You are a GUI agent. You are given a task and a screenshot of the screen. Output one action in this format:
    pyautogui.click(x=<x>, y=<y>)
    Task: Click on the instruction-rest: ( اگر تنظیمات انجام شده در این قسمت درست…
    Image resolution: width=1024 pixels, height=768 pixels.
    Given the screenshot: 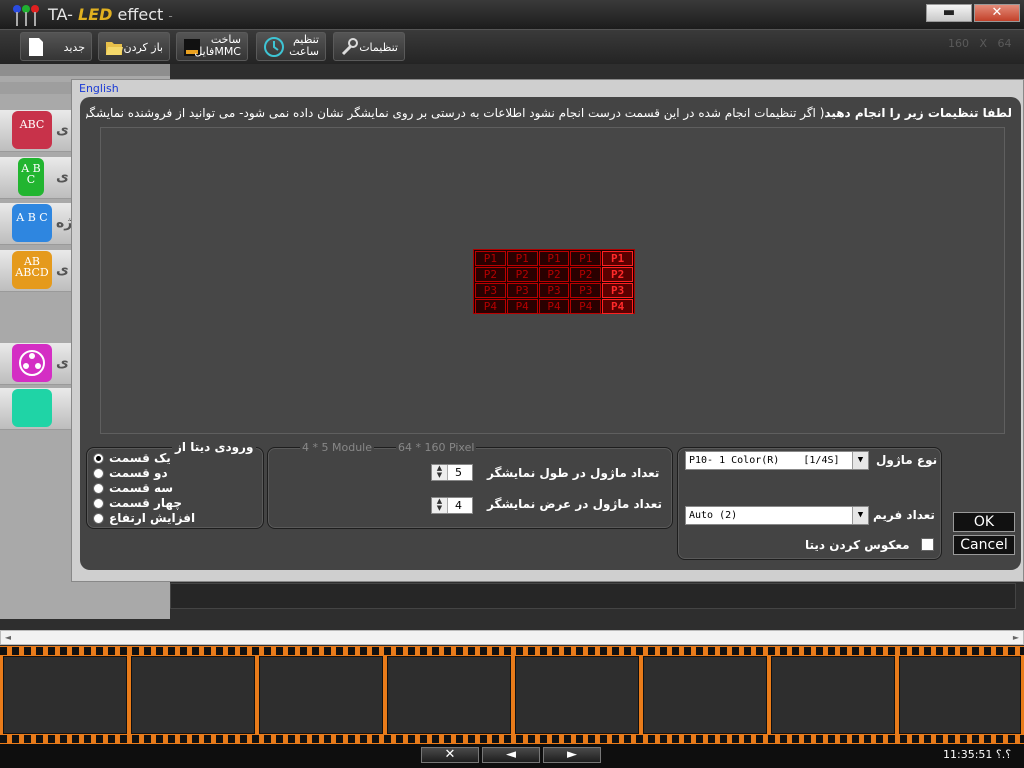 What is the action you would take?
    pyautogui.click(x=455, y=113)
    